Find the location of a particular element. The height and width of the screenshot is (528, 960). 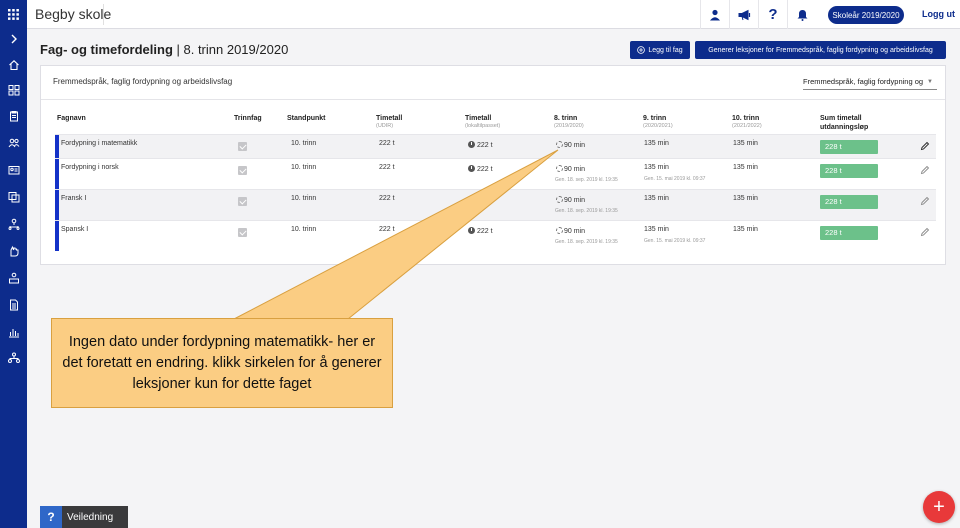

col-header-standpunkt: Standpunkt is located at coordinates (306, 118).